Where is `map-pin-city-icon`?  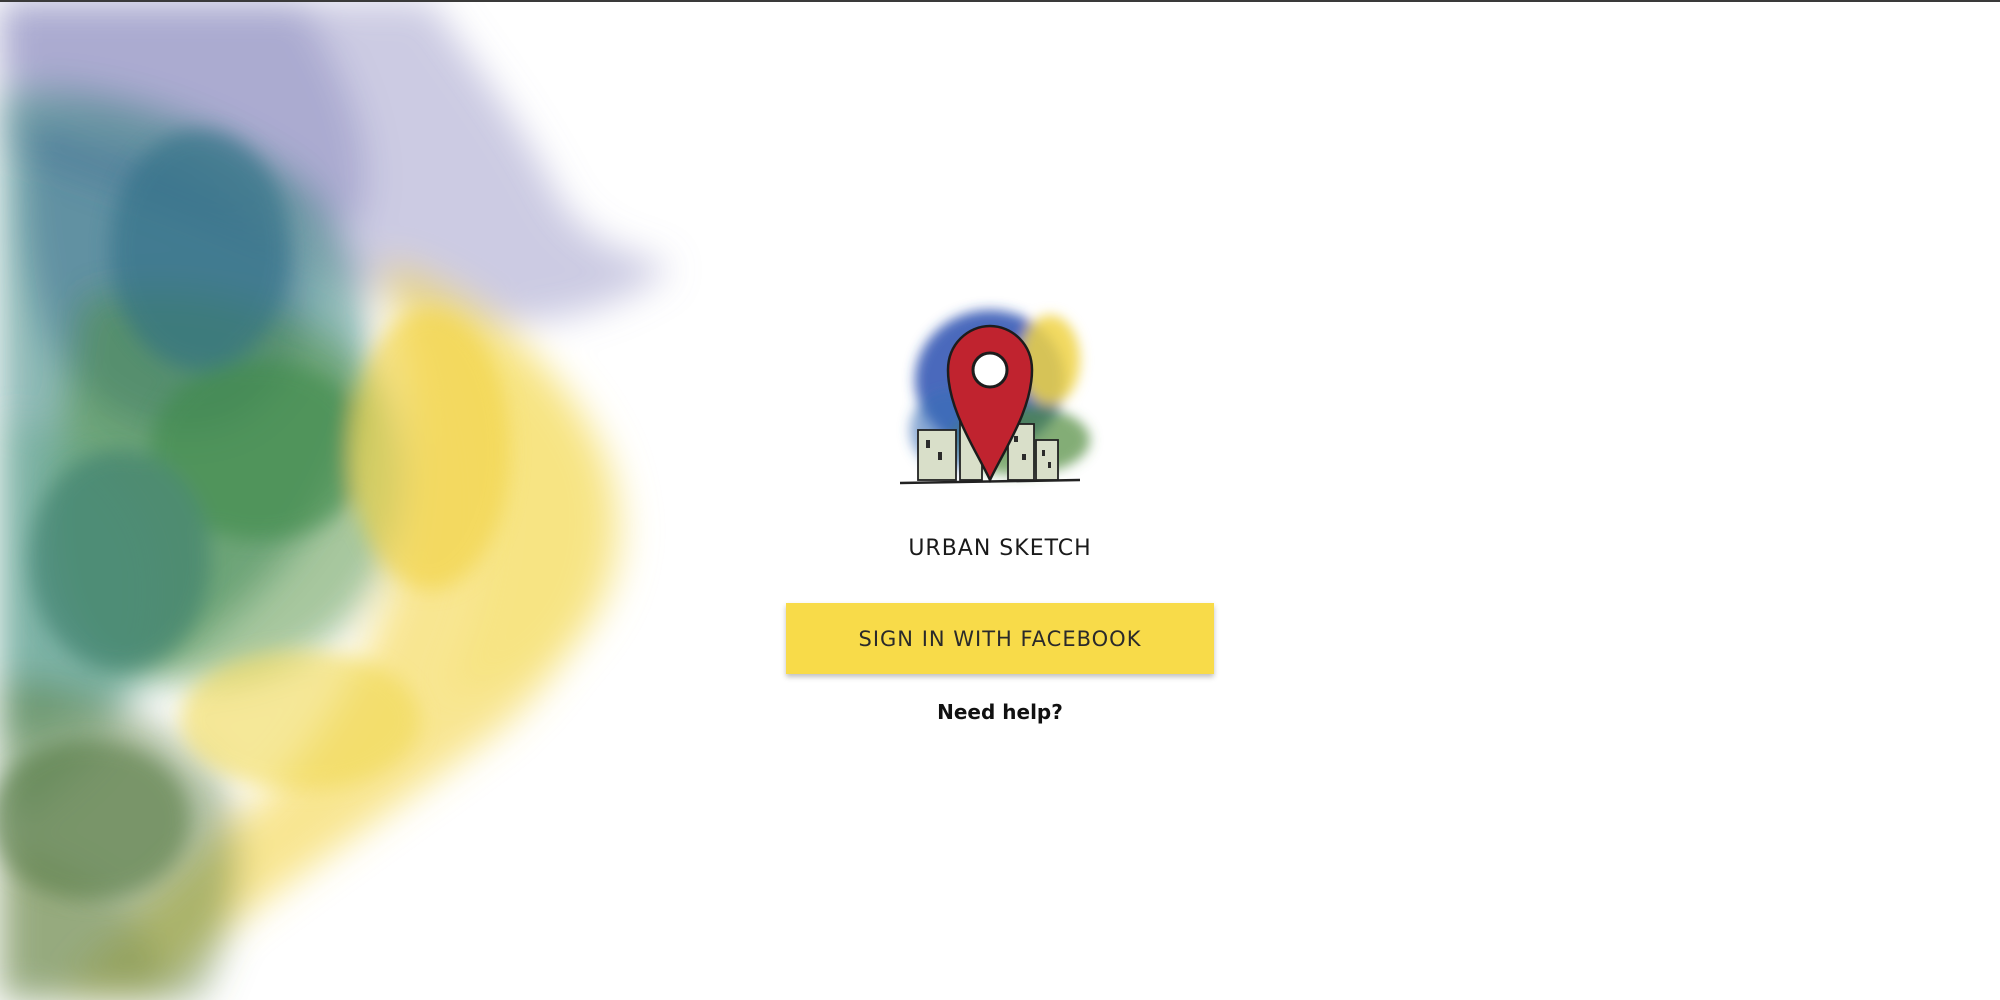
map-pin-city-icon is located at coordinates (994, 397).